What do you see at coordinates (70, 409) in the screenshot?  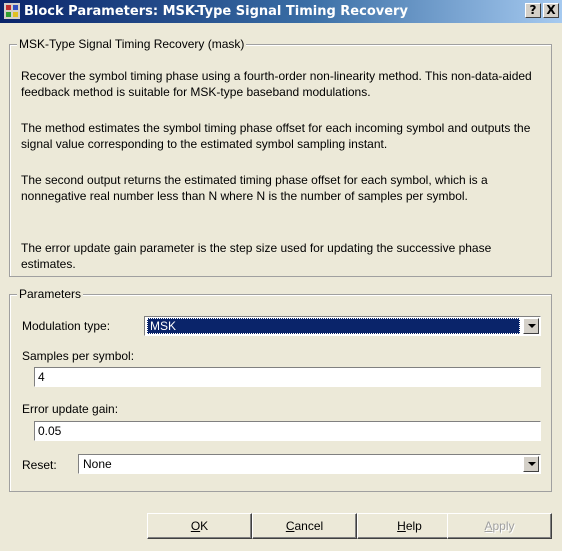 I see `error-update-gain-label: Error update gain:` at bounding box center [70, 409].